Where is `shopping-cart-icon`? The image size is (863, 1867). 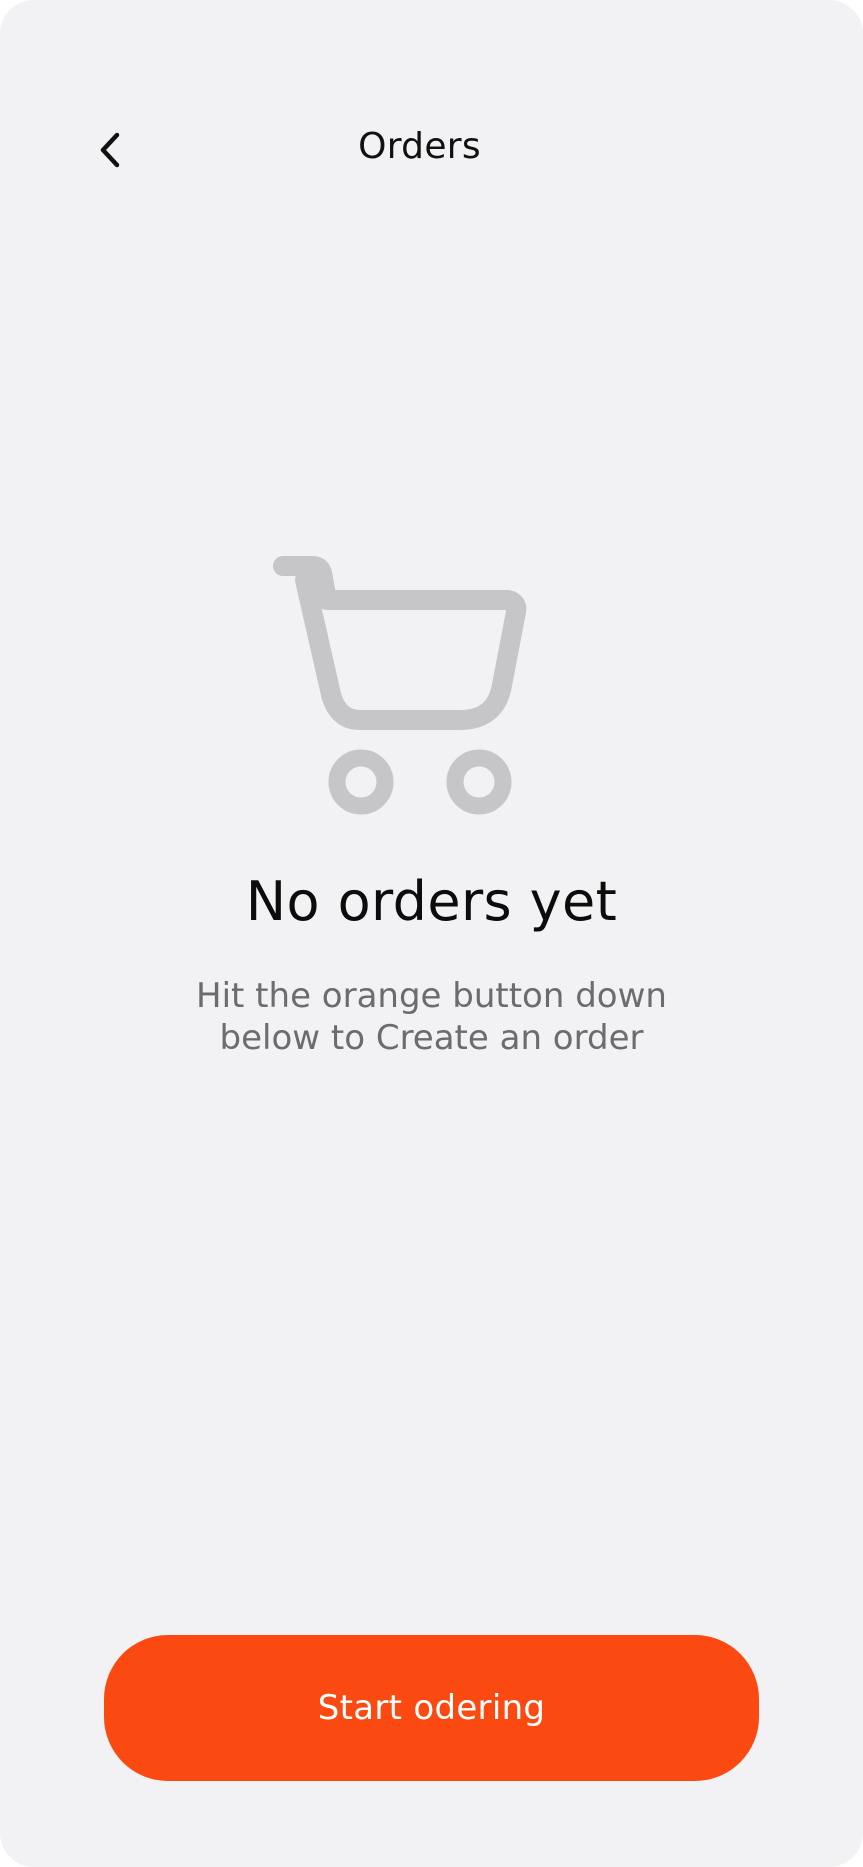
shopping-cart-icon is located at coordinates (400, 685).